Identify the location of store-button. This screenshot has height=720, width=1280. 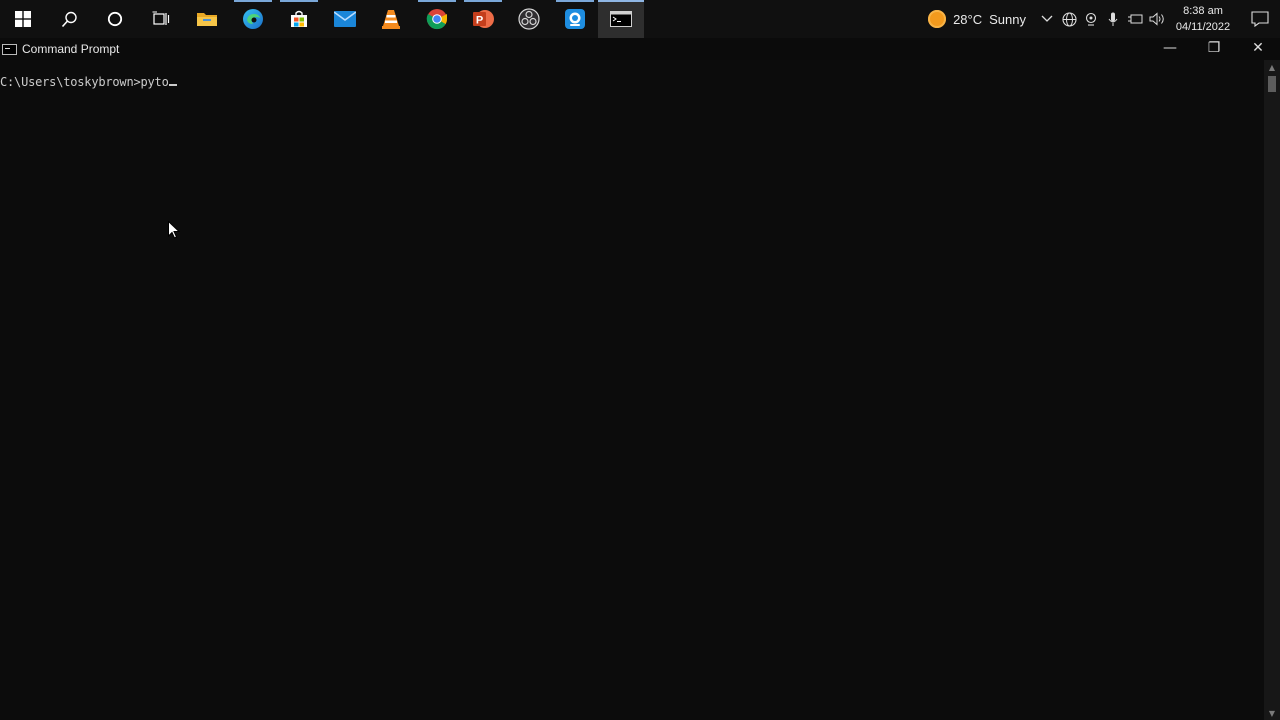
(299, 19).